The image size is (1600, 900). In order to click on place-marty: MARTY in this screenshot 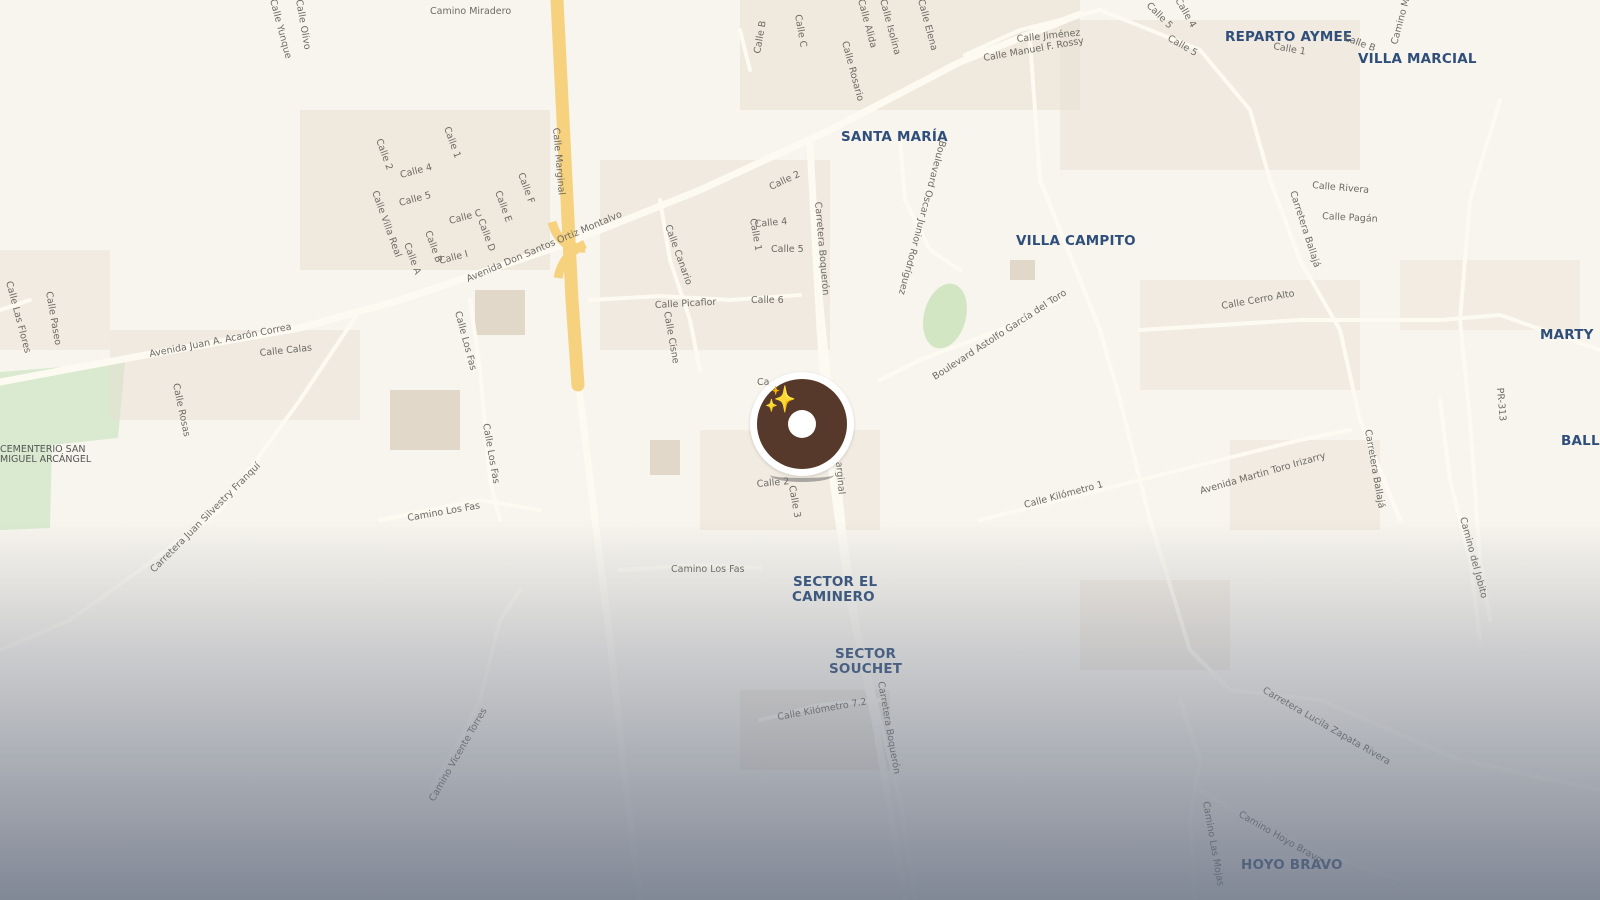, I will do `click(1567, 335)`.